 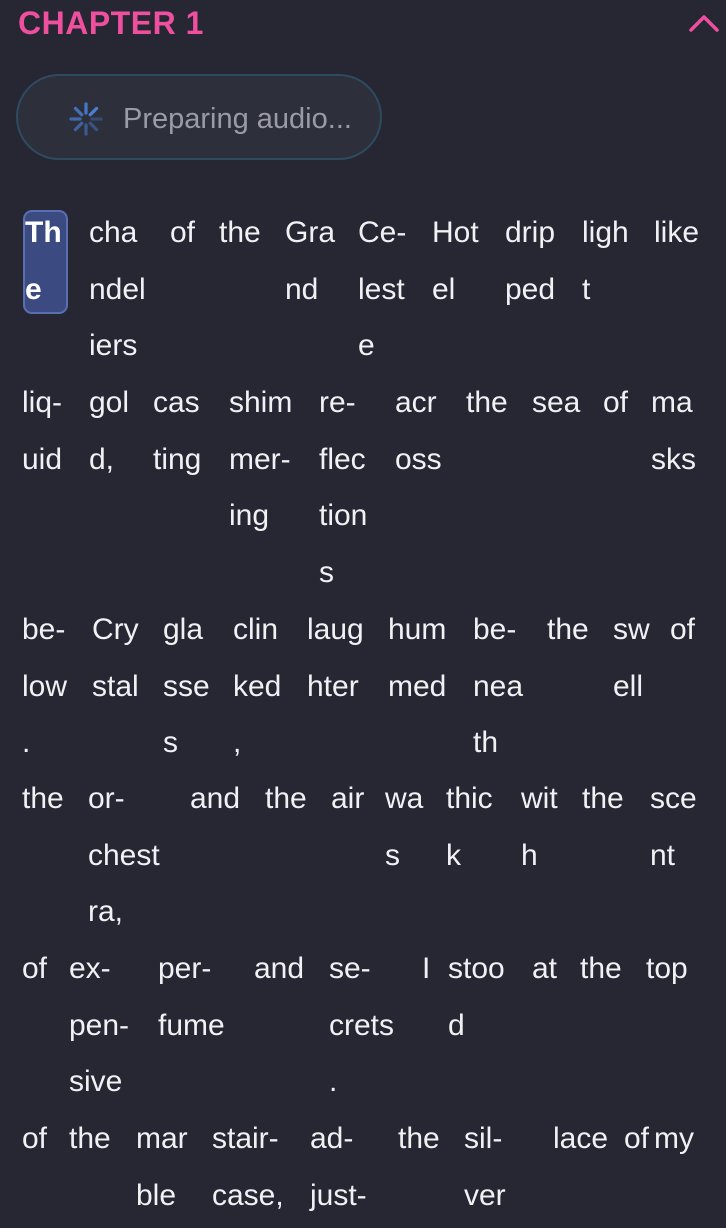 What do you see at coordinates (117, 290) in the screenshot?
I see `word-fragment: ndel` at bounding box center [117, 290].